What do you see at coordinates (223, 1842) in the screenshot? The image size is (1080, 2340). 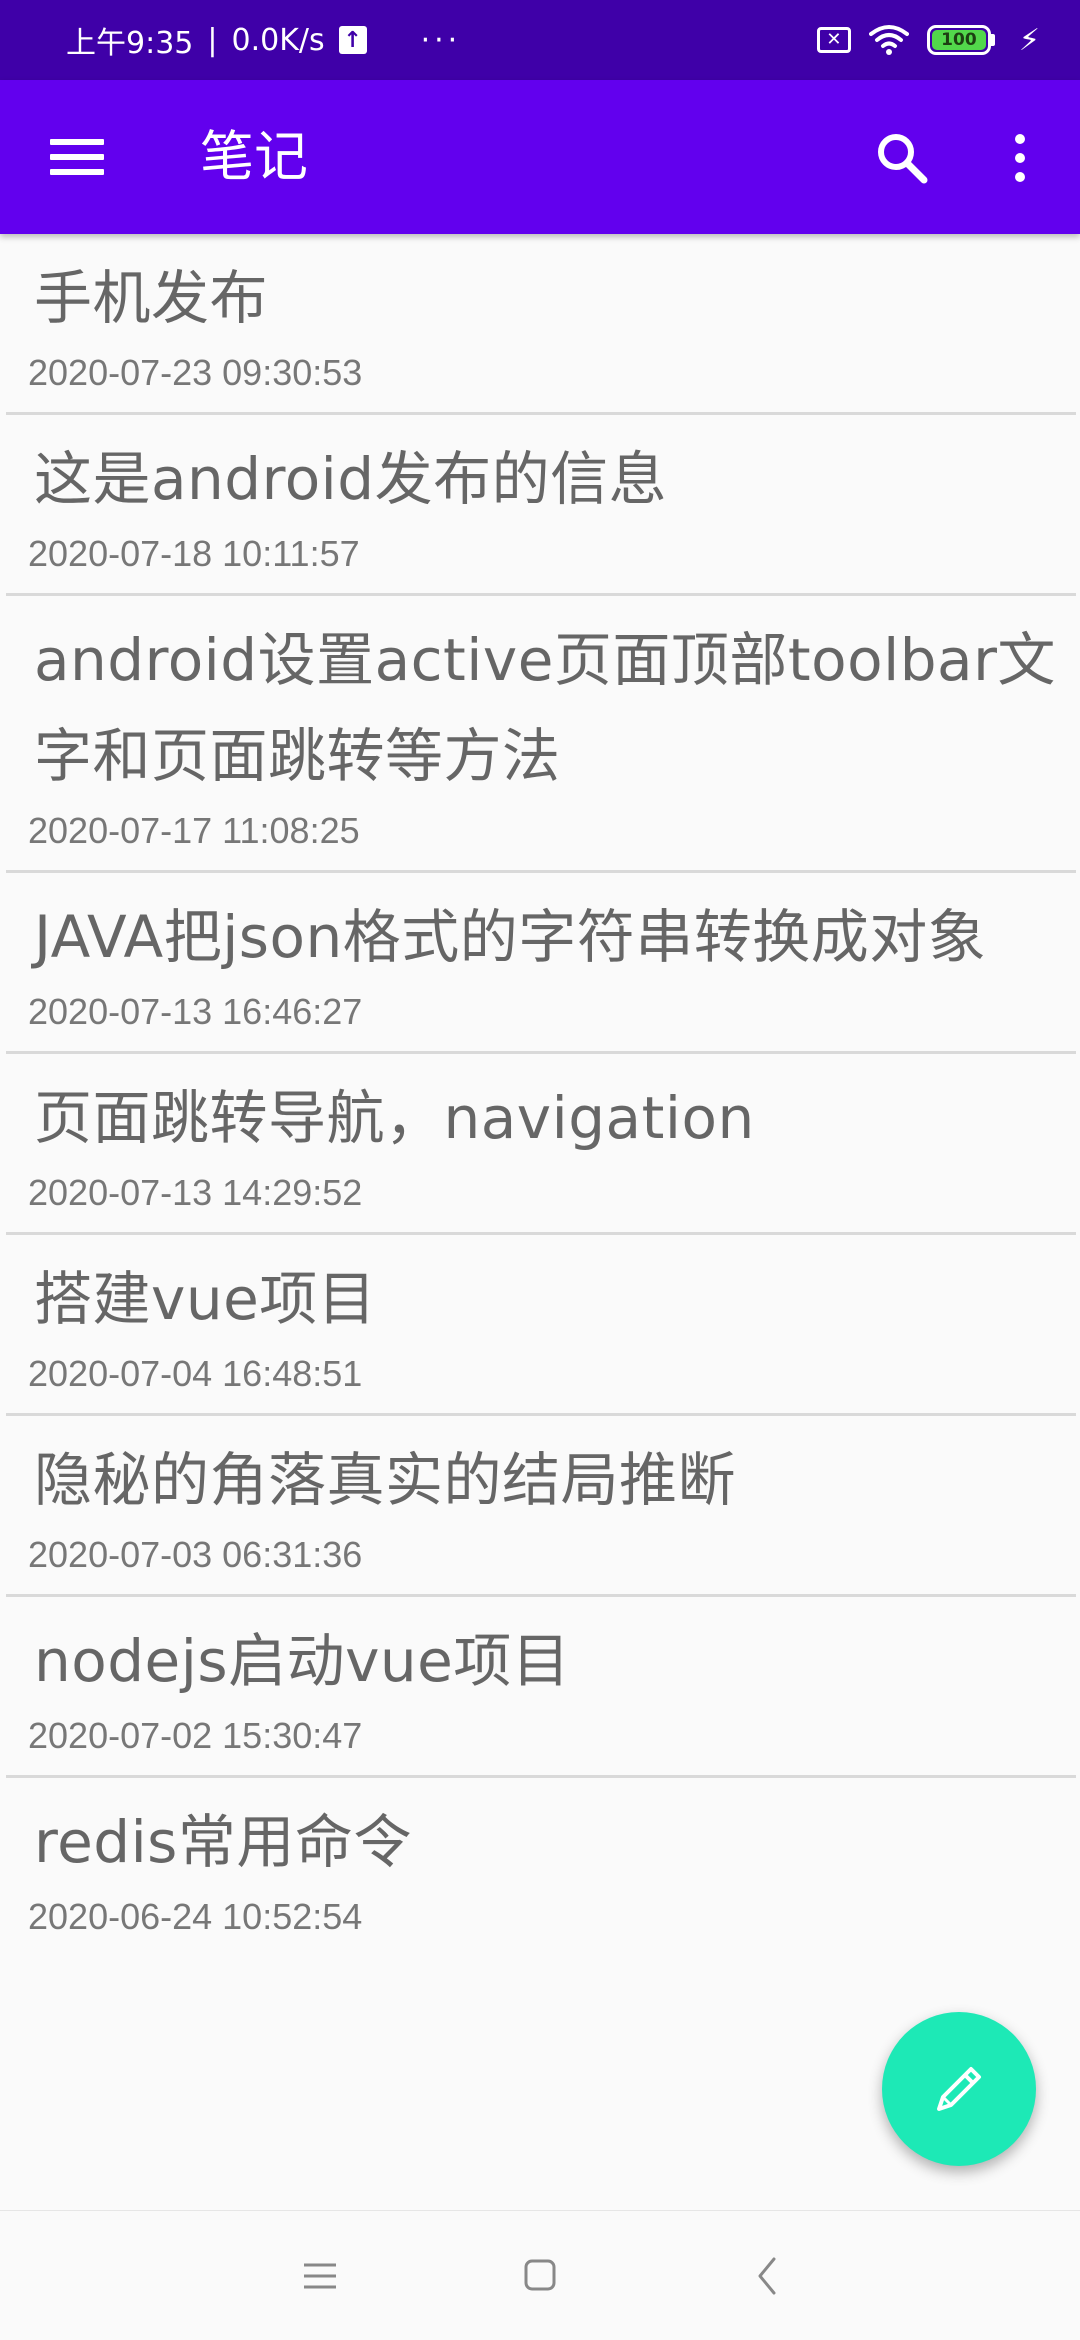 I see `note-title: redis常用命令` at bounding box center [223, 1842].